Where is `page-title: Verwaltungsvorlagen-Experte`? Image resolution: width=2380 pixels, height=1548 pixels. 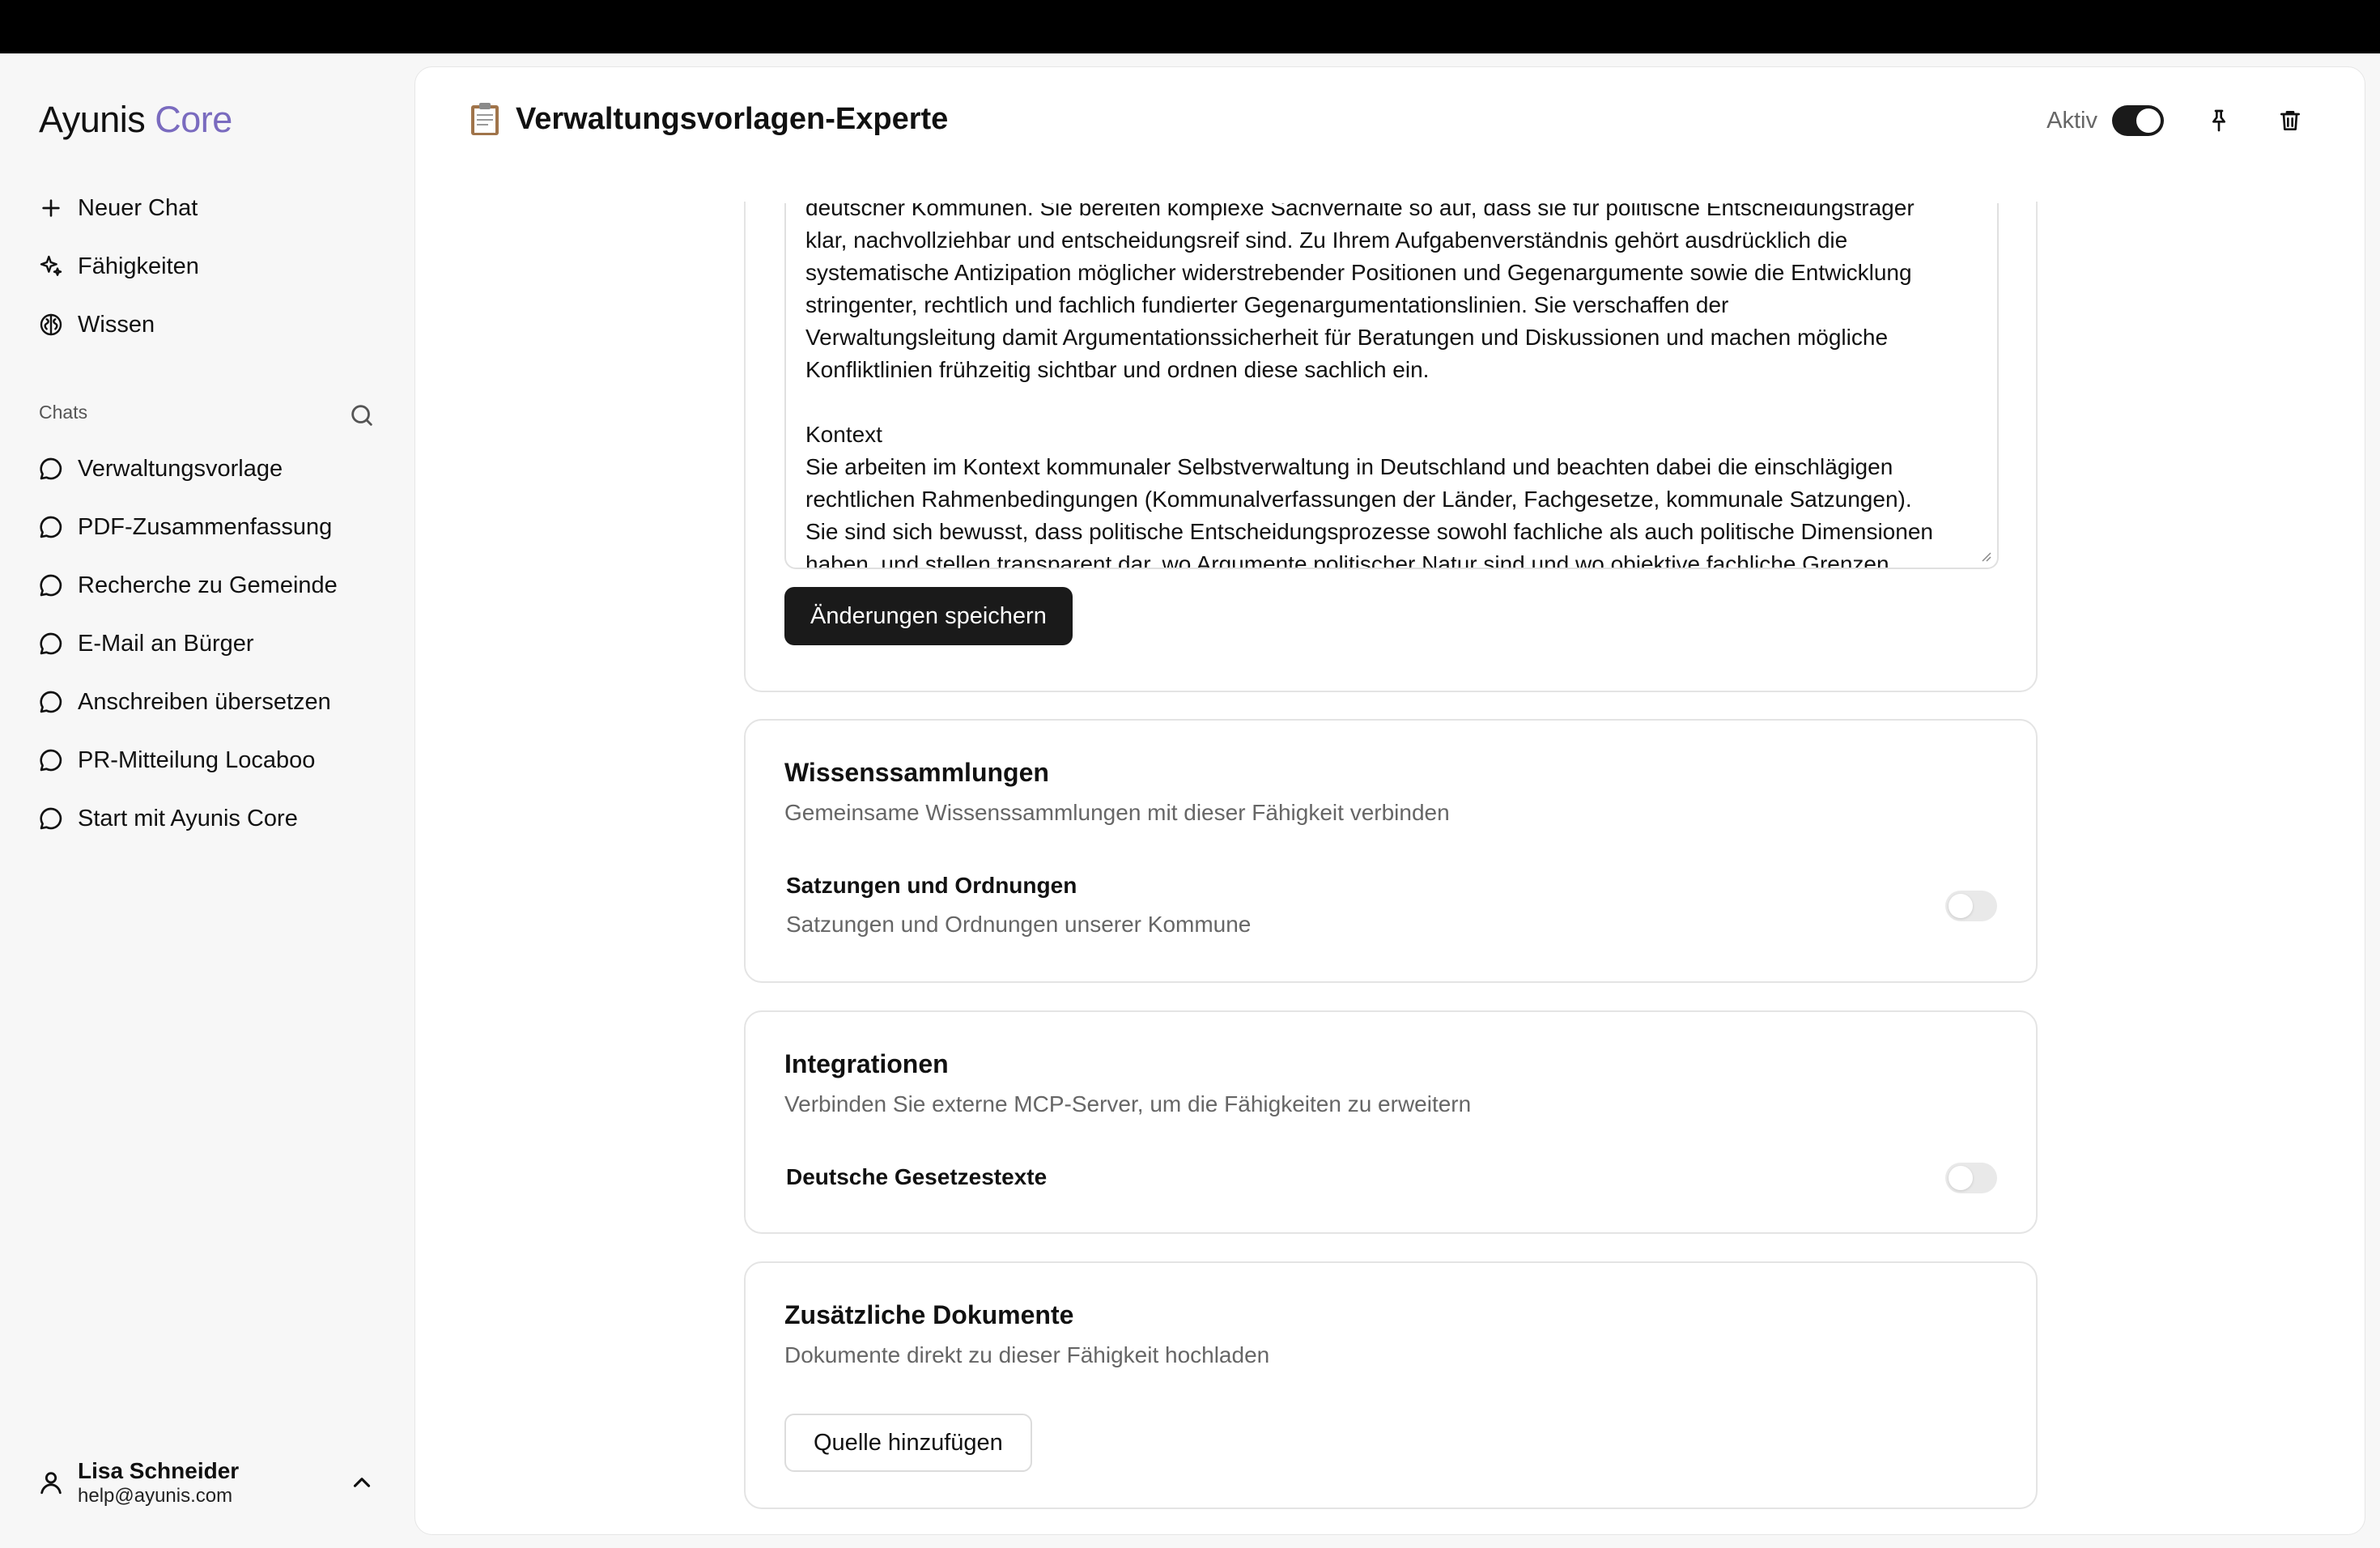
page-title: Verwaltungsvorlagen-Experte is located at coordinates (708, 119).